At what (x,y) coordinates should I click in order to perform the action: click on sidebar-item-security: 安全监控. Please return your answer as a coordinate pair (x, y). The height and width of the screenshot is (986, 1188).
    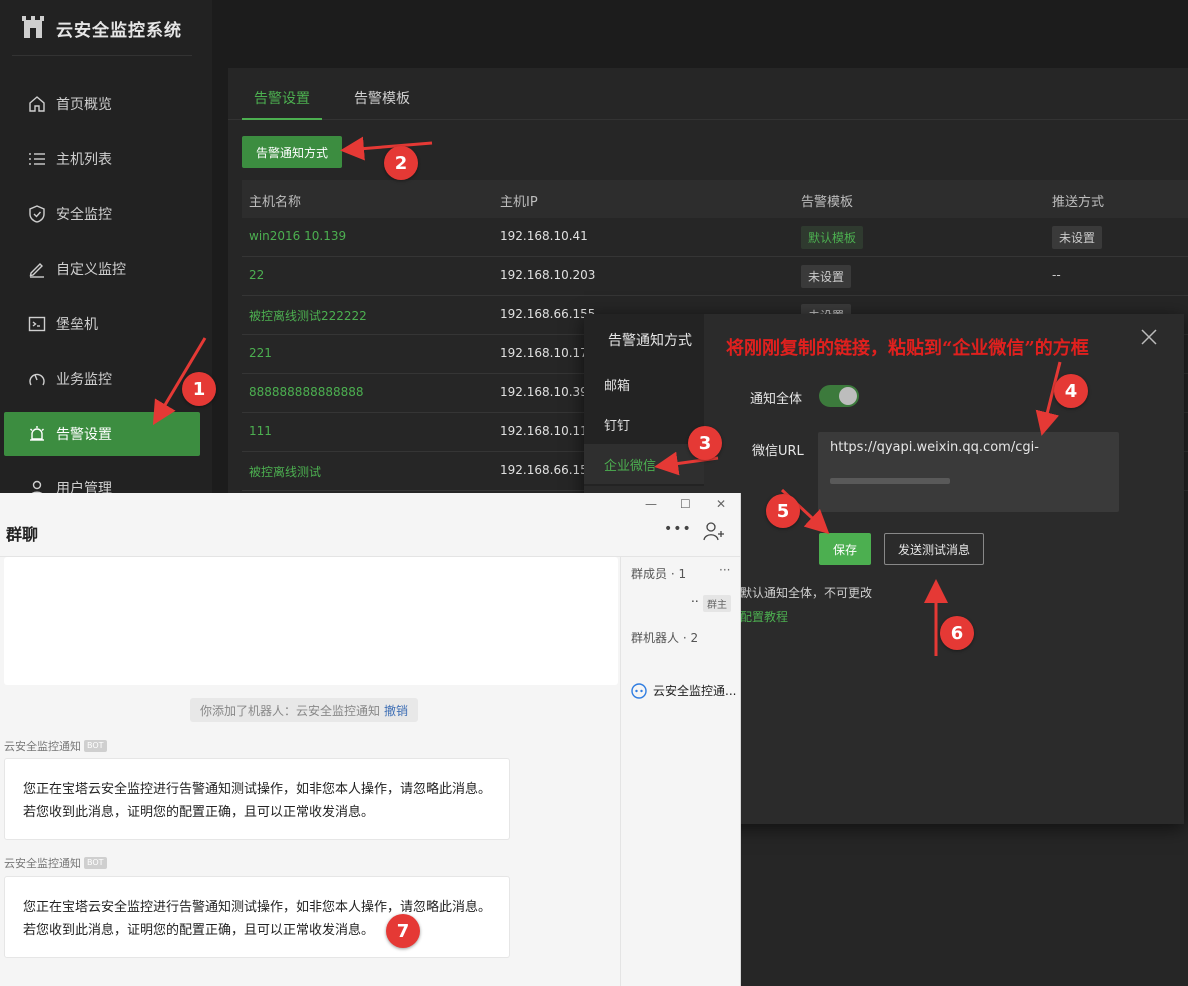
    Looking at the image, I should click on (102, 214).